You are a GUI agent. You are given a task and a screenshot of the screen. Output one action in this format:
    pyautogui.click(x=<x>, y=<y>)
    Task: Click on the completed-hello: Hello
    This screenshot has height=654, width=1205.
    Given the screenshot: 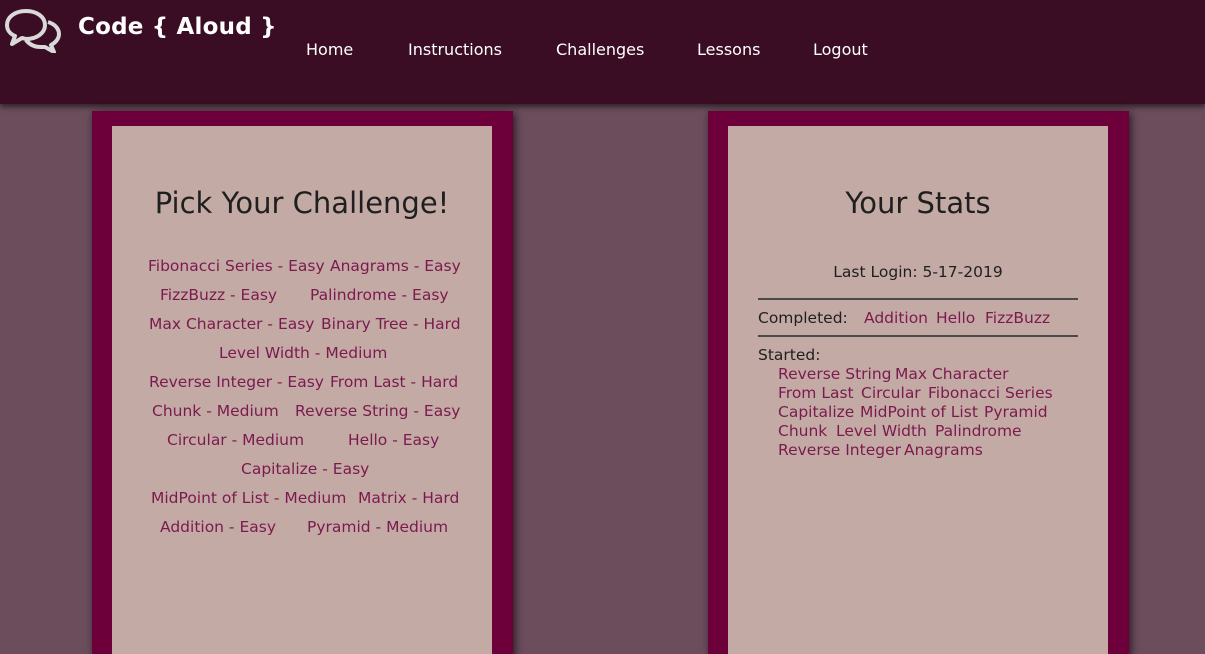 What is the action you would take?
    pyautogui.click(x=955, y=318)
    